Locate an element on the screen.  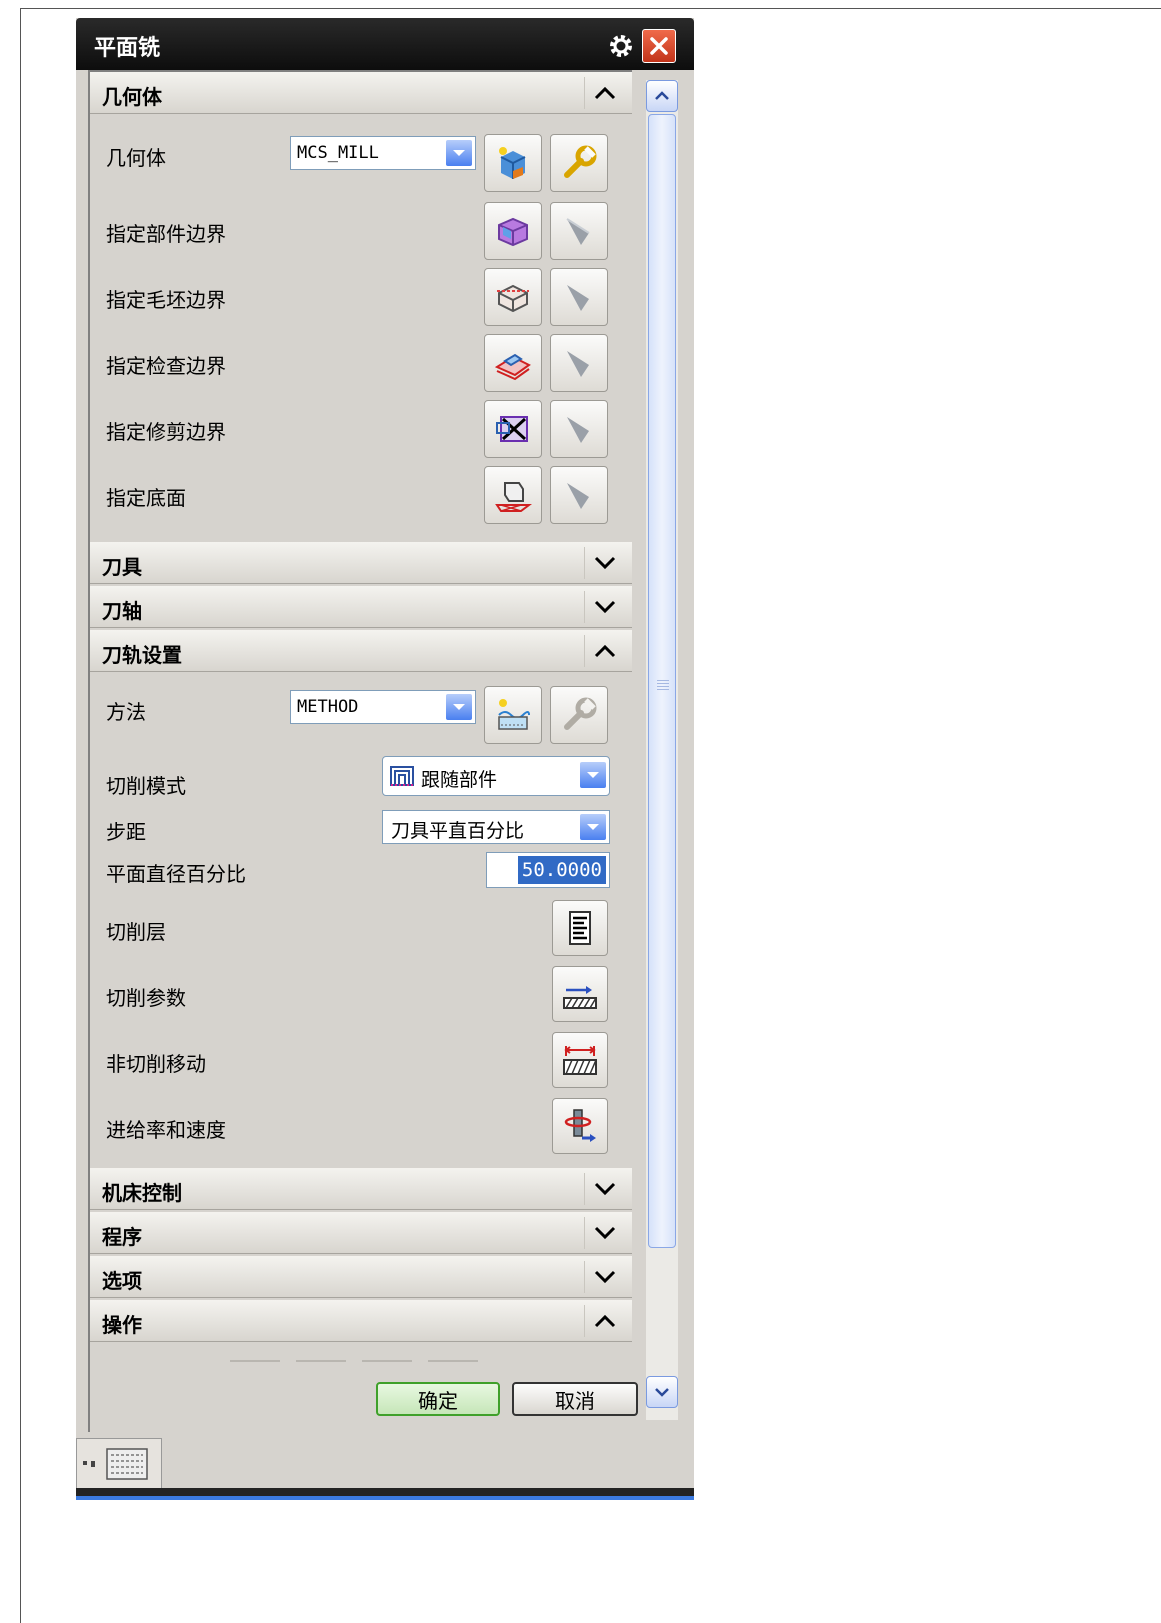
section-geometry-toggle is located at coordinates (604, 93).